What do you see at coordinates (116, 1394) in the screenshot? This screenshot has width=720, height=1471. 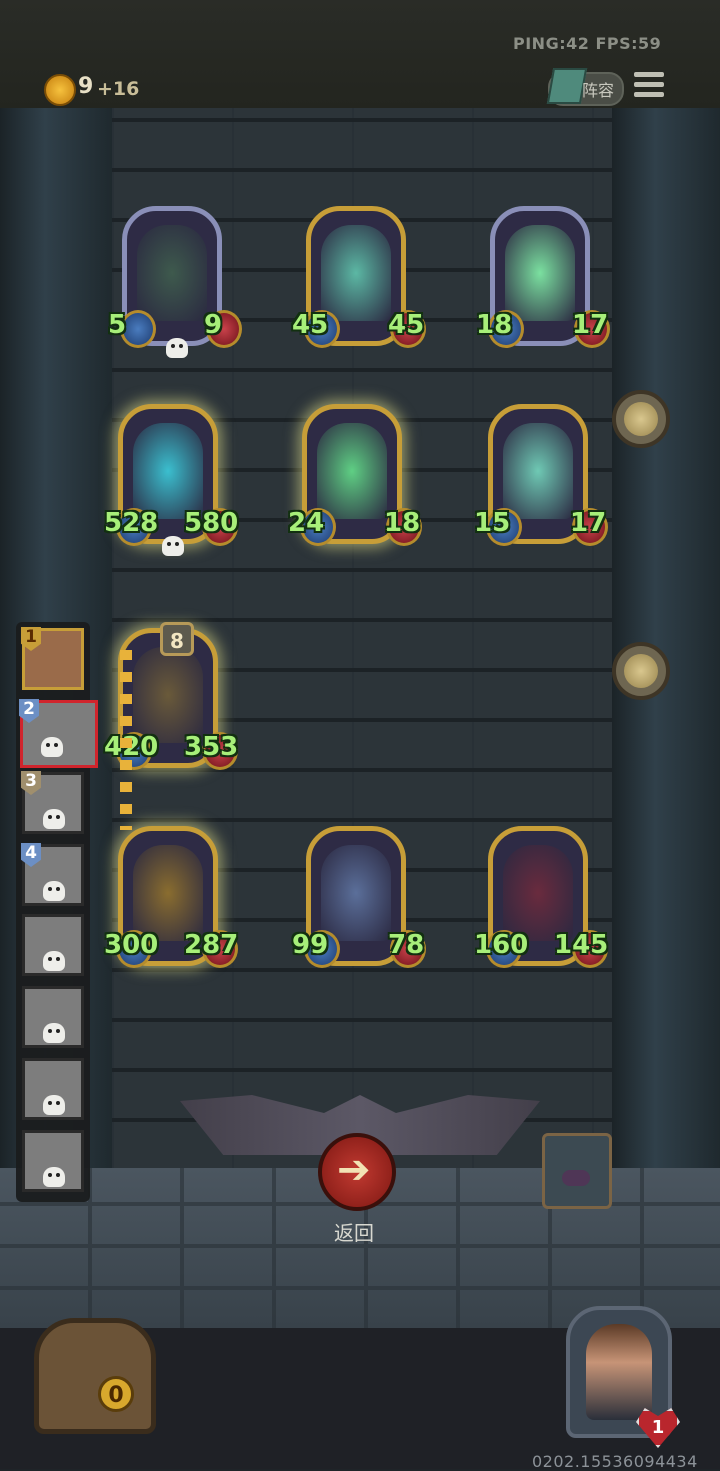 I see `treasure-count: 0` at bounding box center [116, 1394].